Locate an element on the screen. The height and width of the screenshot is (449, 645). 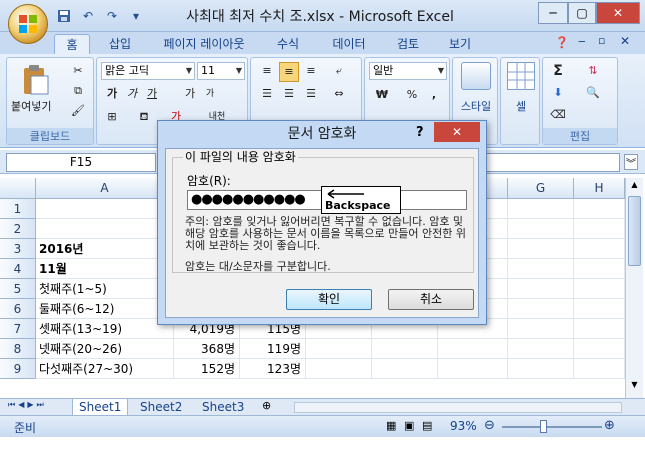
cell: 152명 is located at coordinates (207, 369).